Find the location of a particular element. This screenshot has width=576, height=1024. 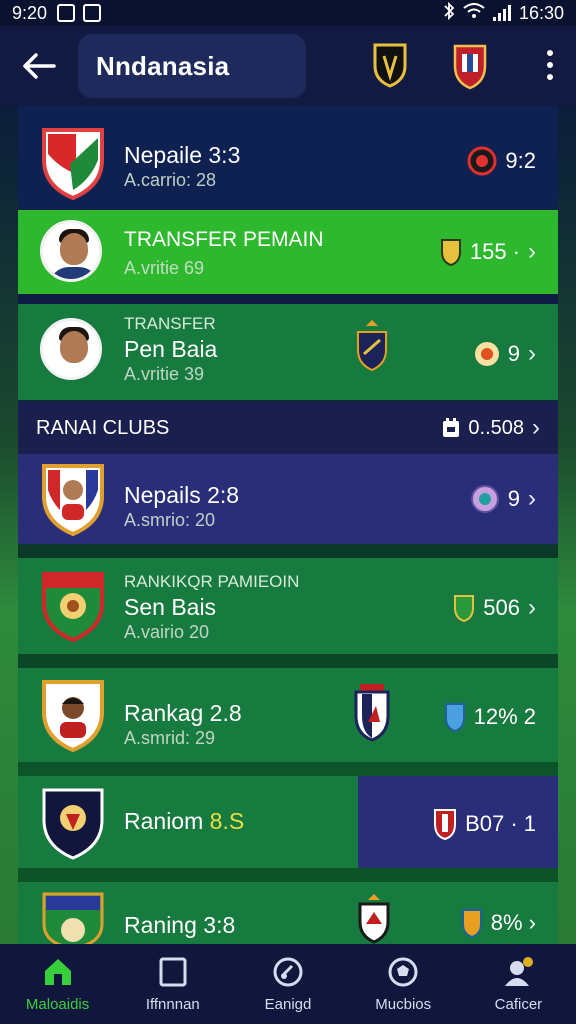

list-item: Nepaile 3:3 A.carrio: 28 9:2 is located at coordinates (288, 158).